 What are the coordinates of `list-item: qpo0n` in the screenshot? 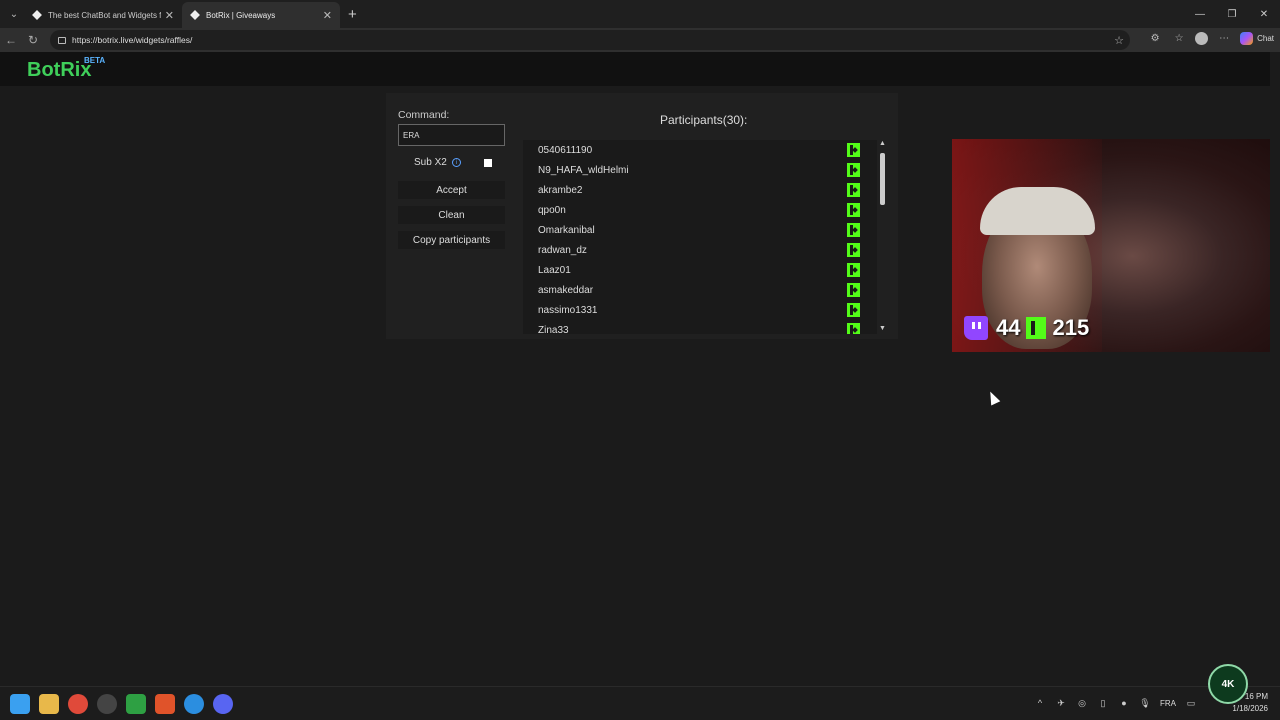 It's located at (700, 210).